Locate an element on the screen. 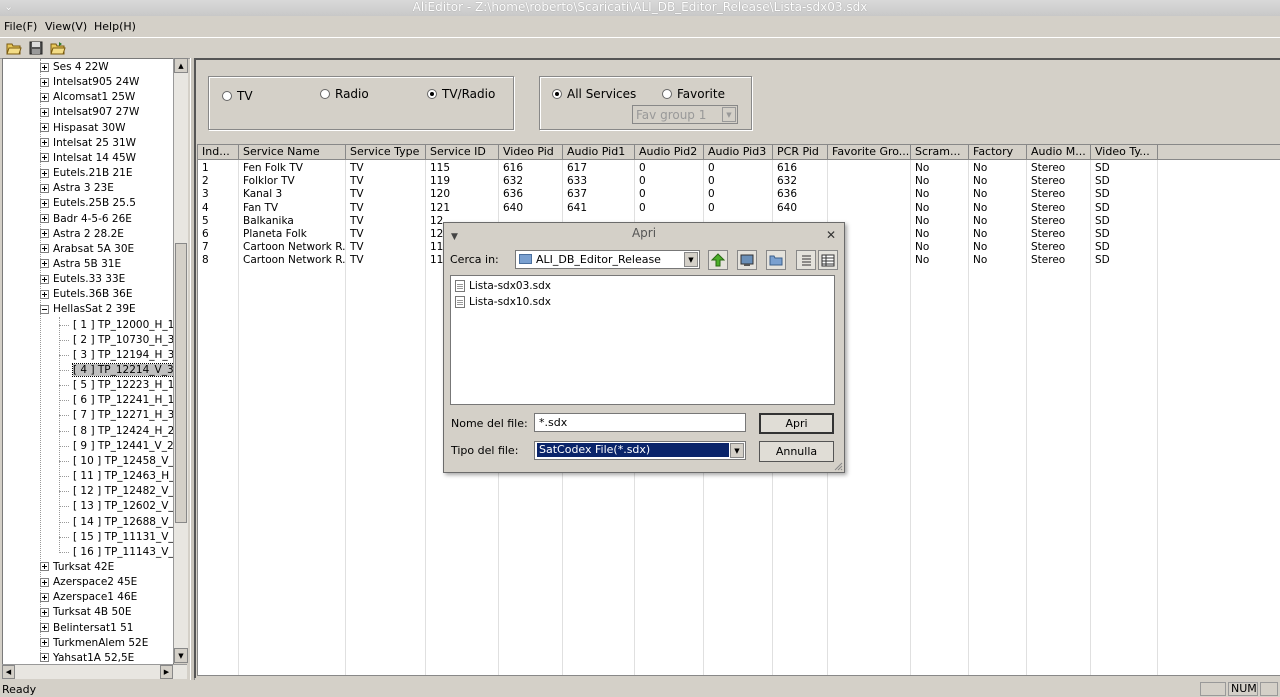  tree-item-transponder: [ 1 ] TP_12000_H_10 is located at coordinates (116, 325).